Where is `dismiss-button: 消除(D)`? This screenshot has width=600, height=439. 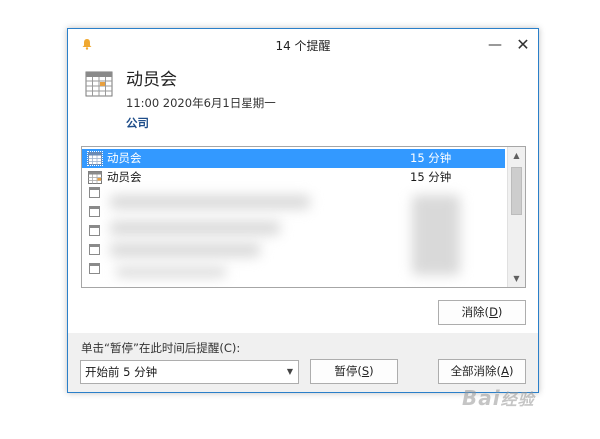 dismiss-button: 消除(D) is located at coordinates (482, 312).